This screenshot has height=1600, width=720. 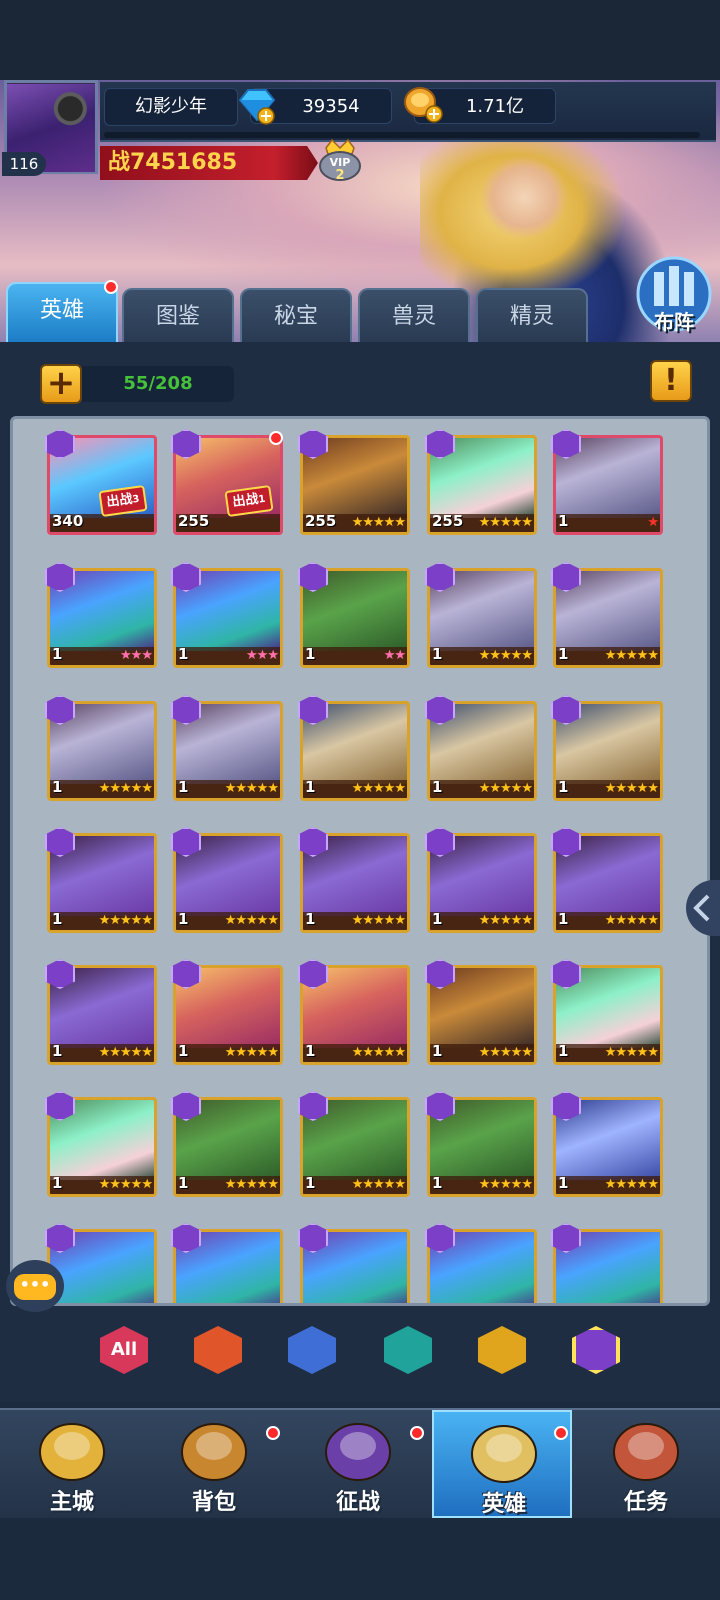 I want to click on status-bar-area, so click(x=360, y=40).